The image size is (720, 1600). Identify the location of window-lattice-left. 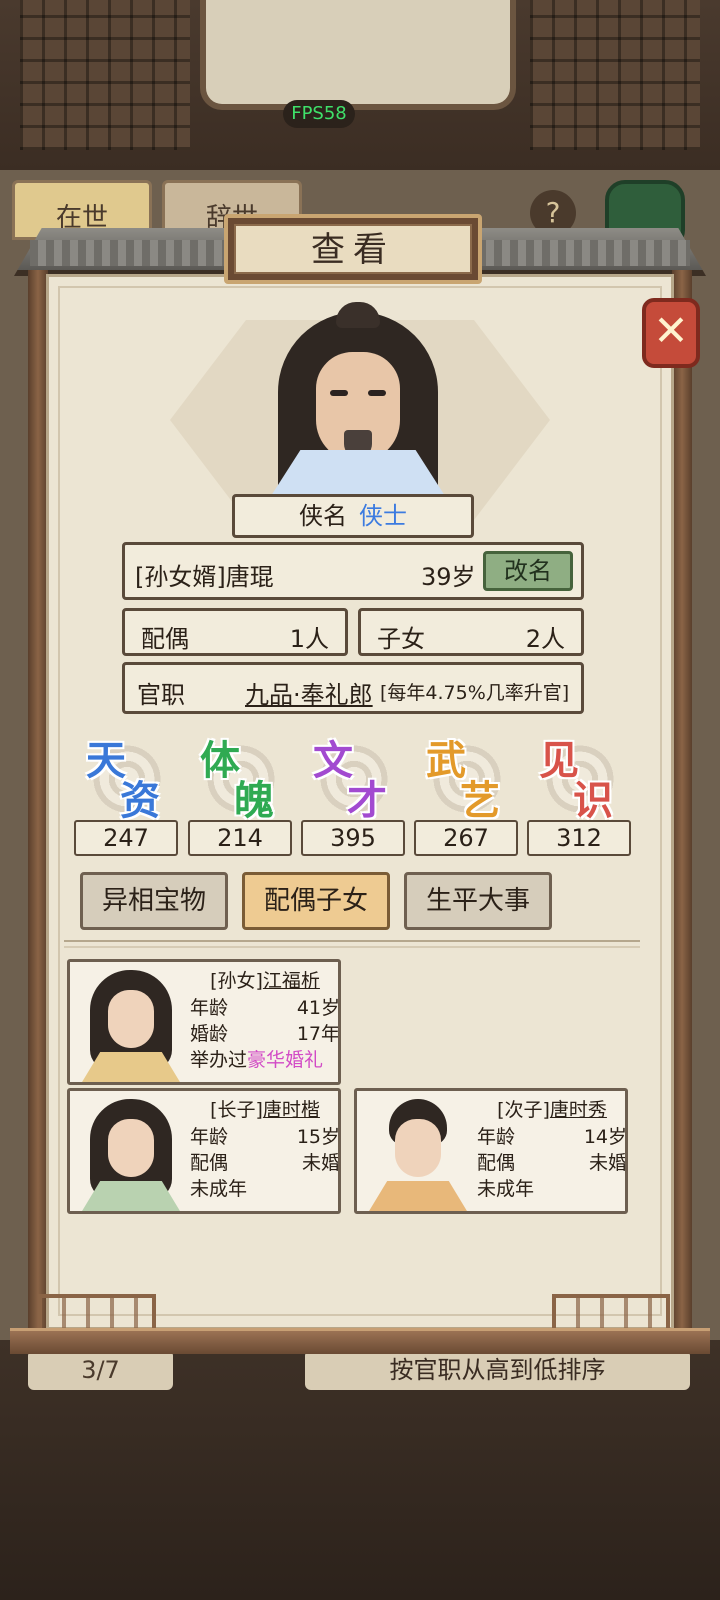
(105, 75).